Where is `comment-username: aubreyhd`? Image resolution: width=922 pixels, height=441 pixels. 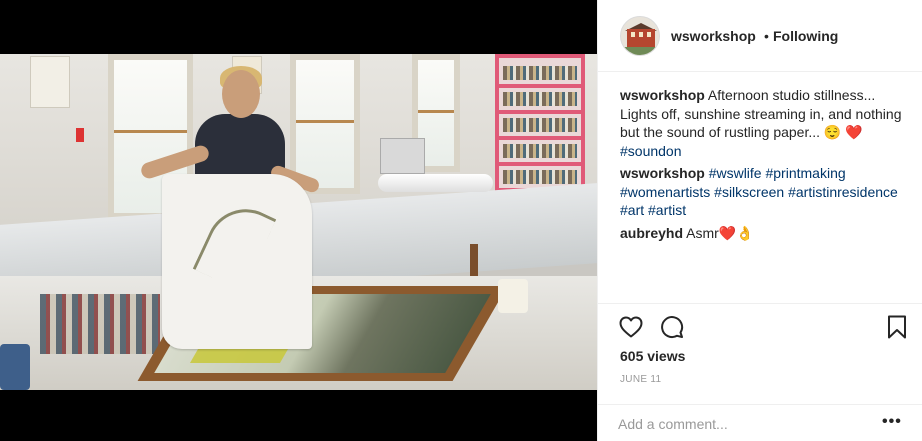 comment-username: aubreyhd is located at coordinates (651, 233).